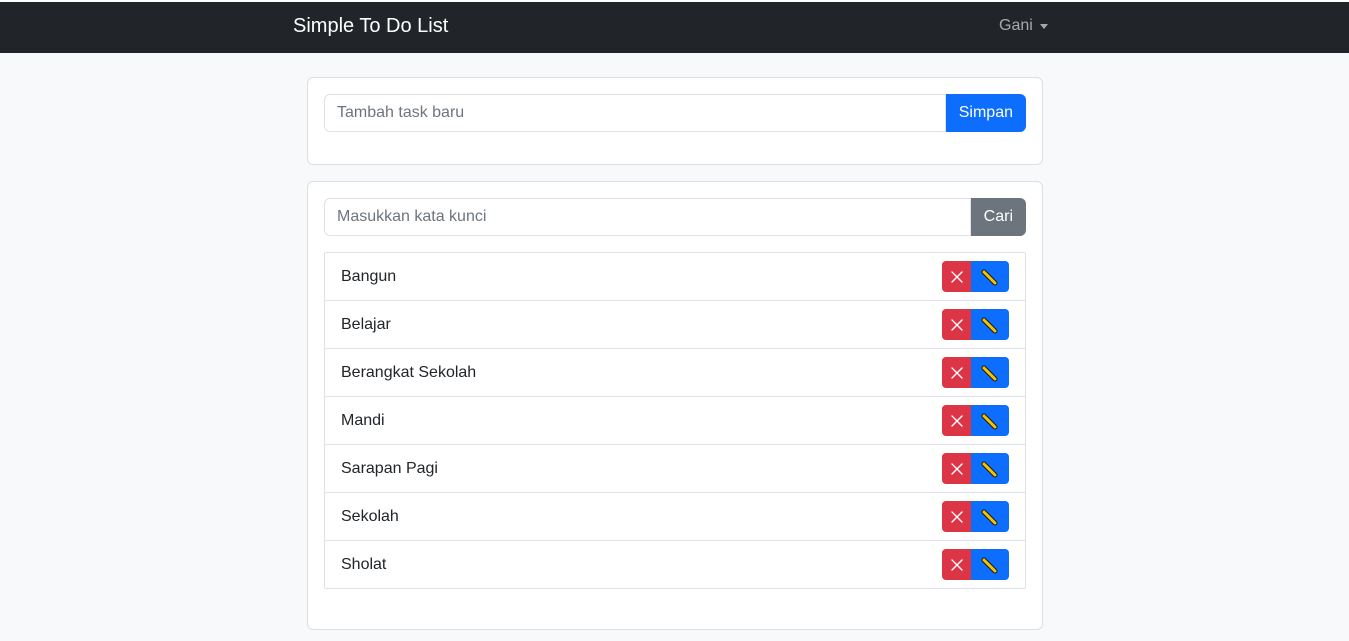  Describe the element at coordinates (370, 26) in the screenshot. I see `app-brand: Simple To Do List` at that location.